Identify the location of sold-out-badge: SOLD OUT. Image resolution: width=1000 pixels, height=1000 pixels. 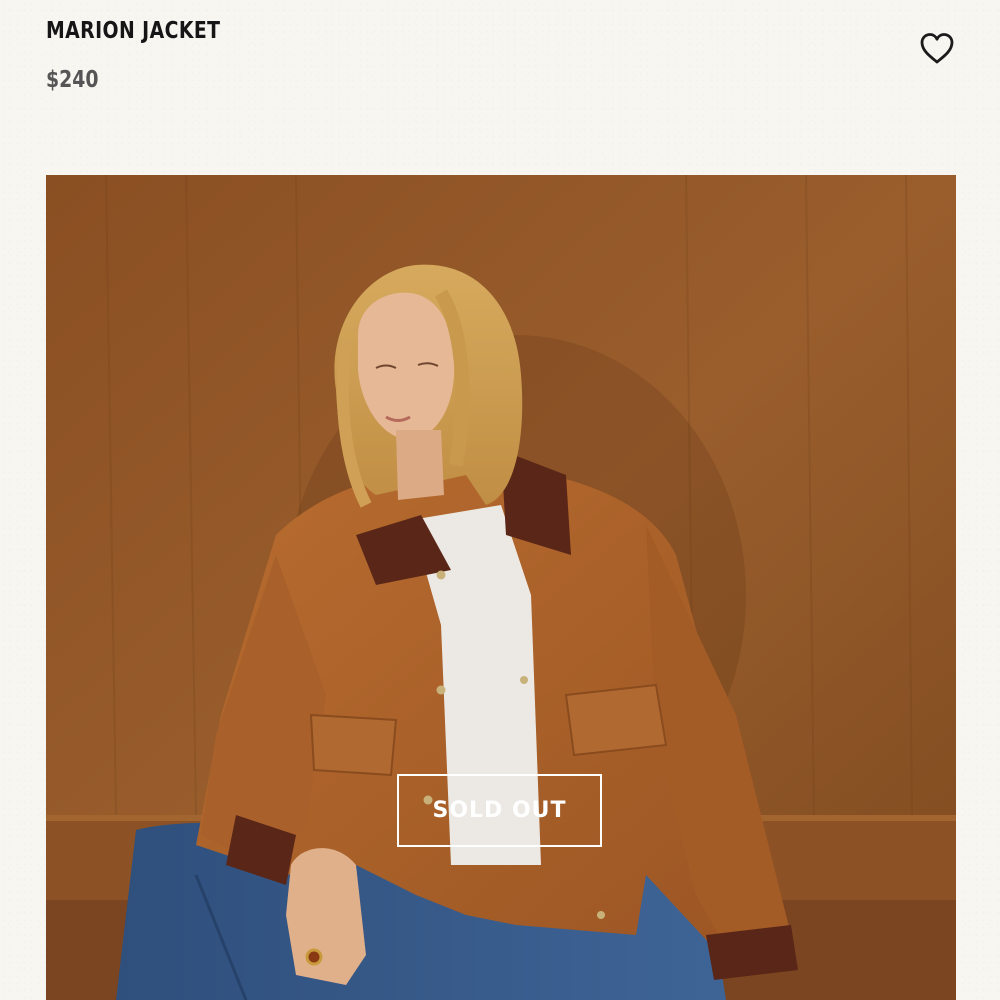
(499, 810).